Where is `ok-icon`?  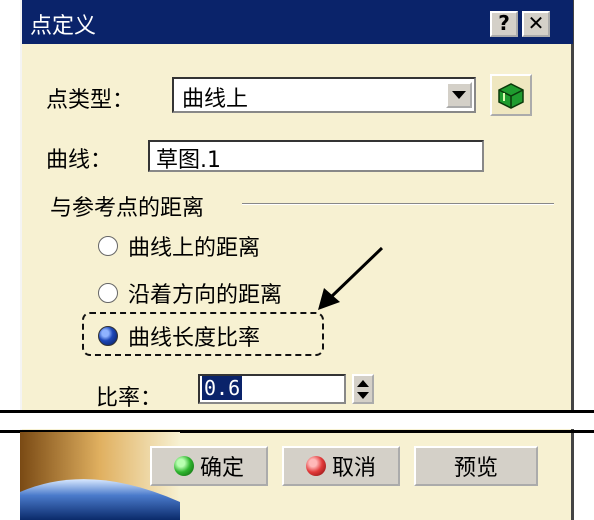 ok-icon is located at coordinates (183, 466).